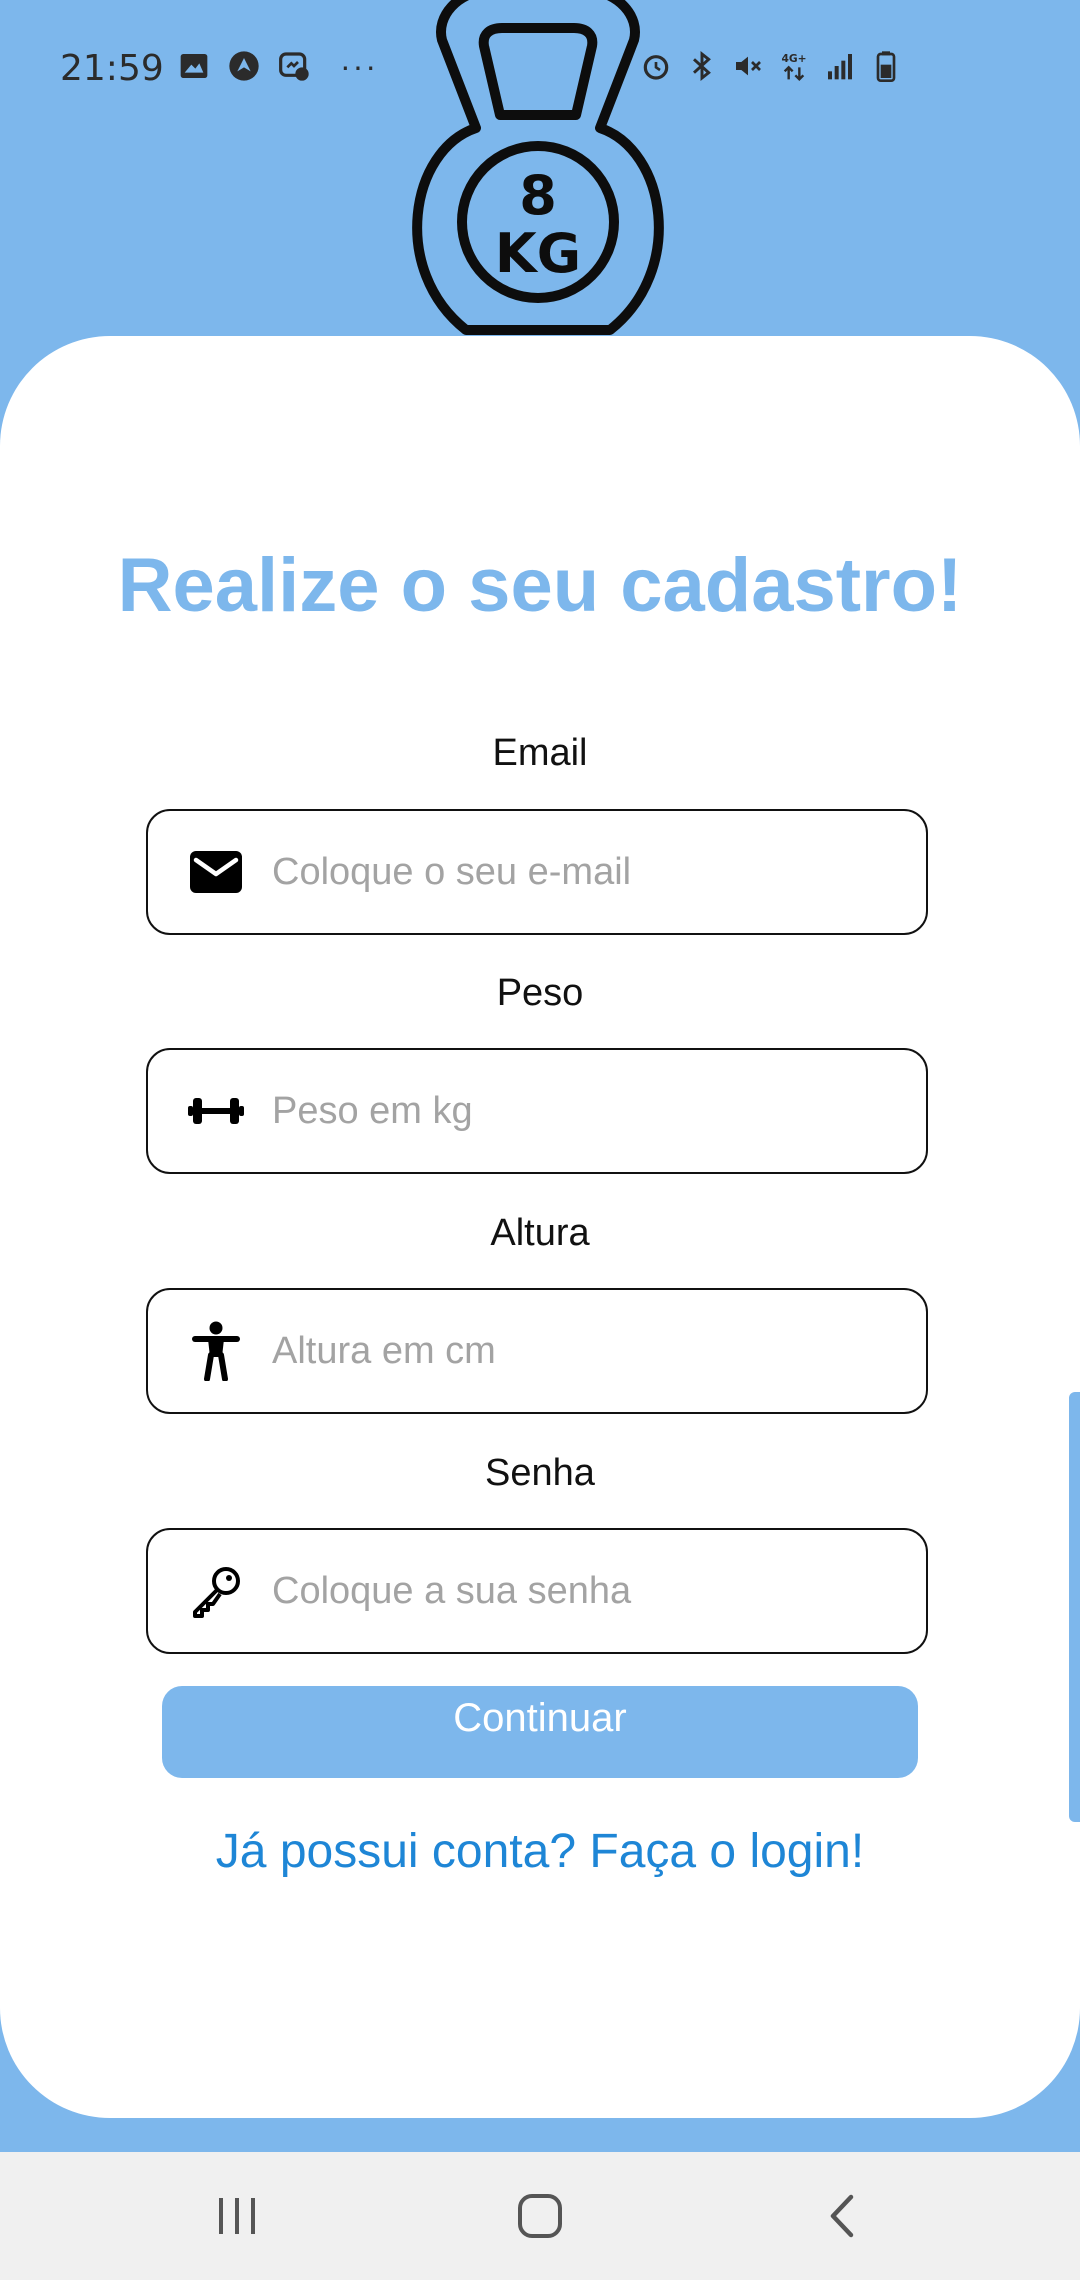 The image size is (1080, 2280). I want to click on image-icon, so click(194, 66).